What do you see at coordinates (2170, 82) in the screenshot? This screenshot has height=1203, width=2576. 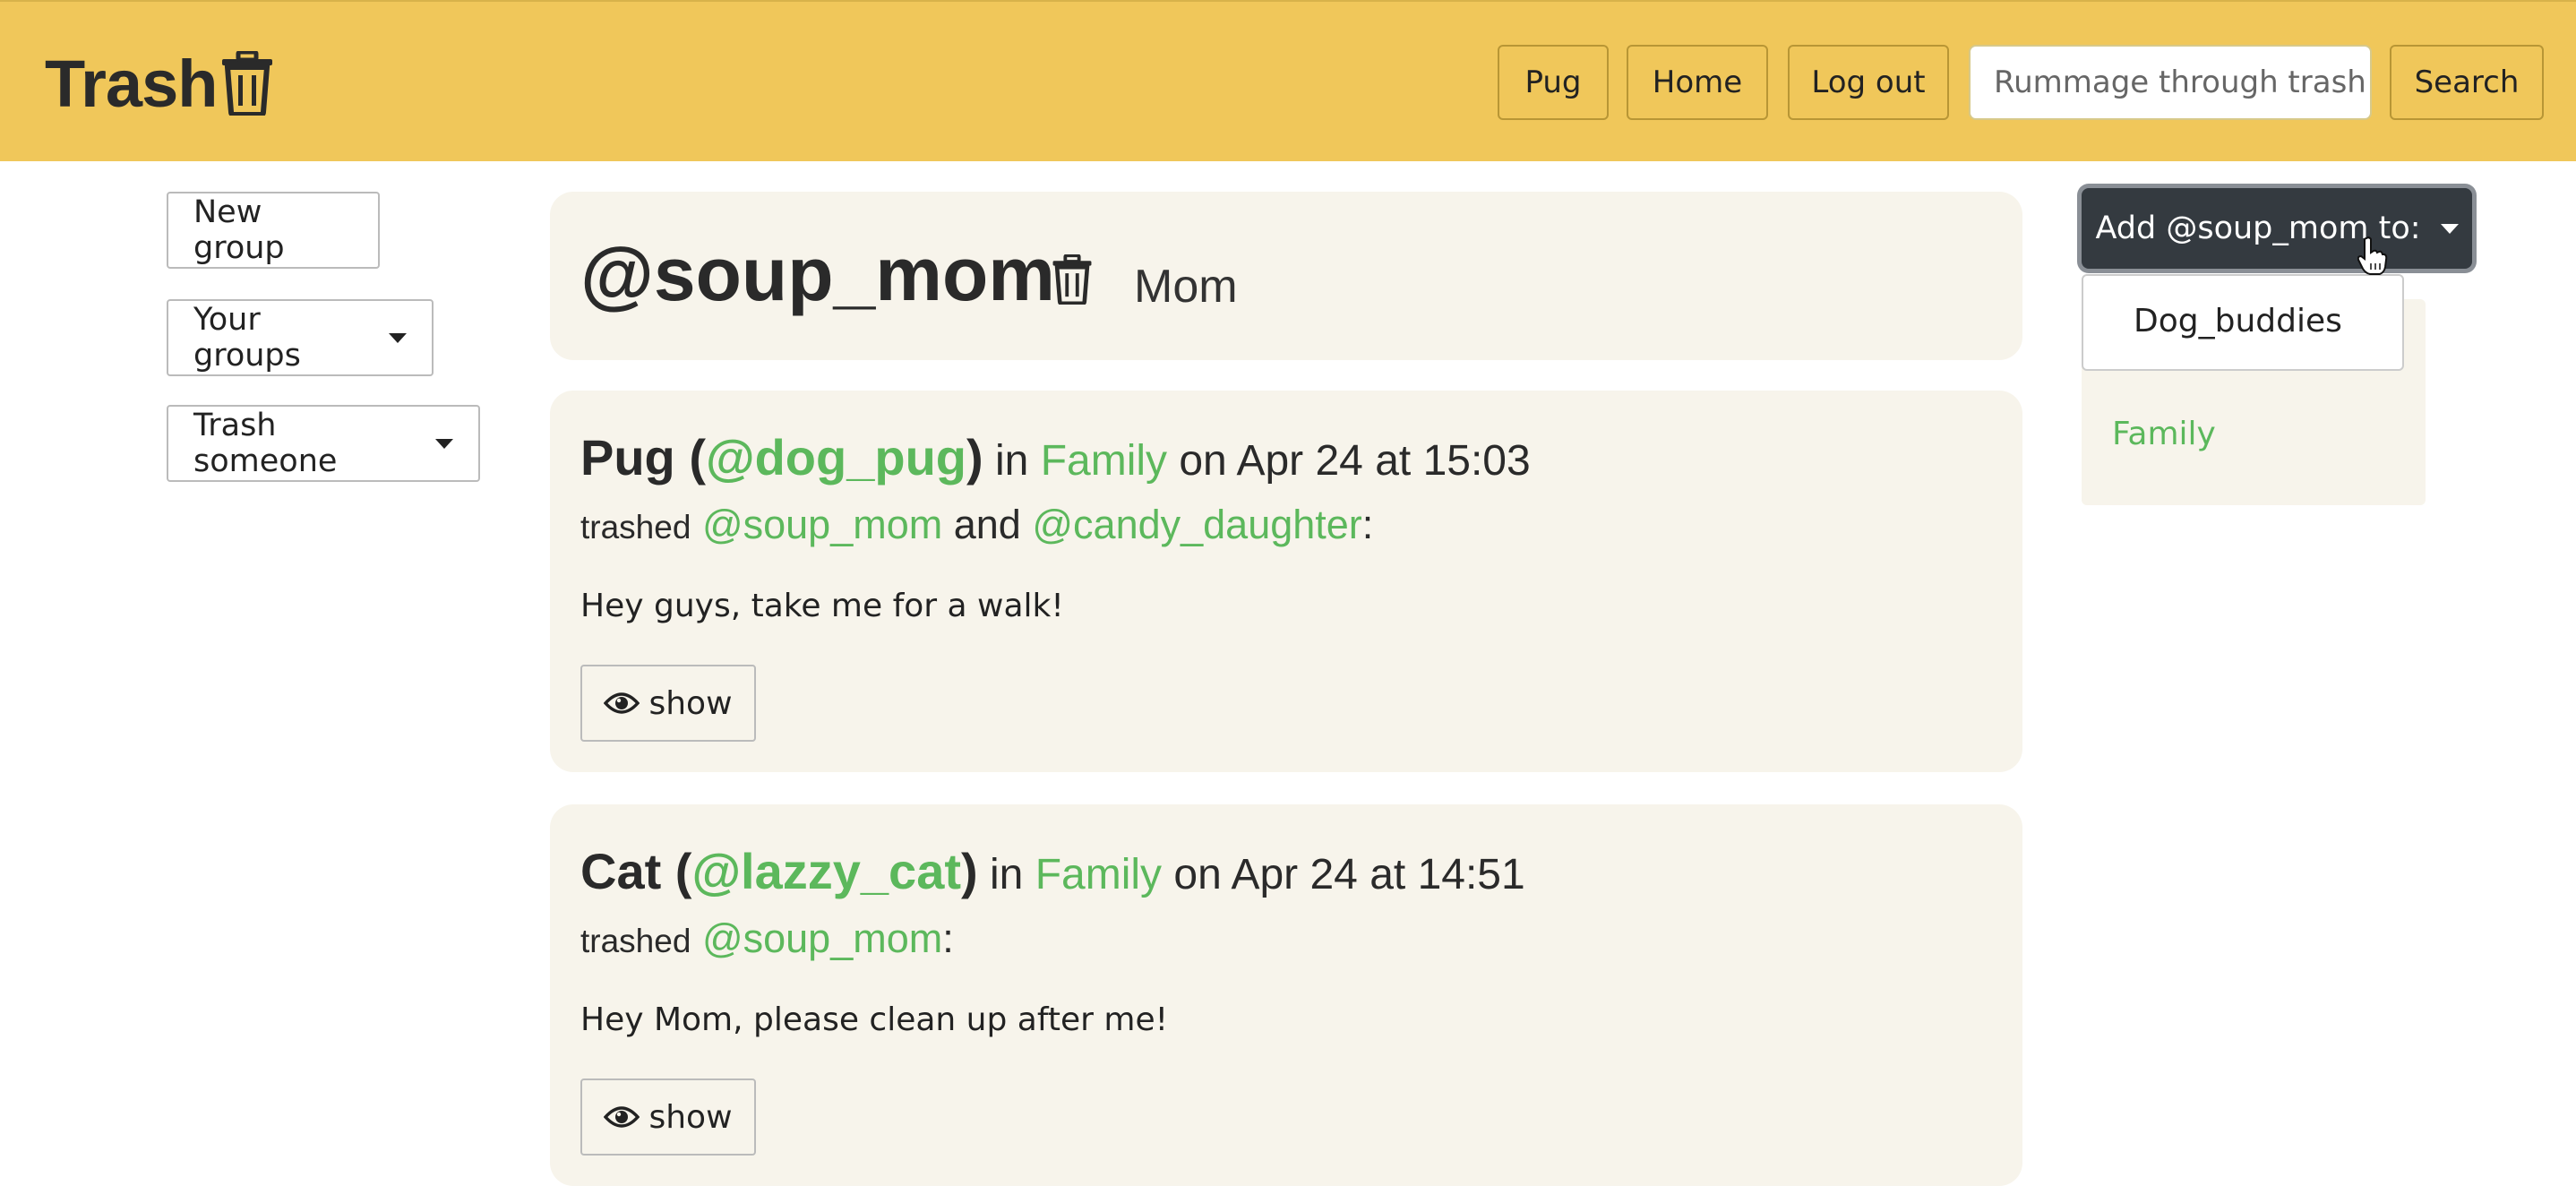 I see `search-input: Rummage through trash` at bounding box center [2170, 82].